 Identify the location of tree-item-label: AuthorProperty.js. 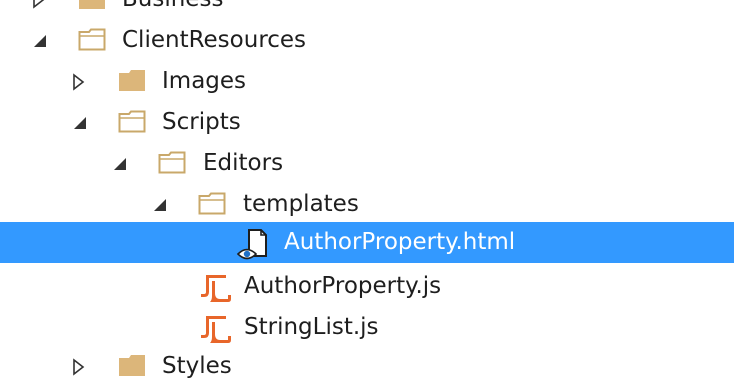
(343, 286).